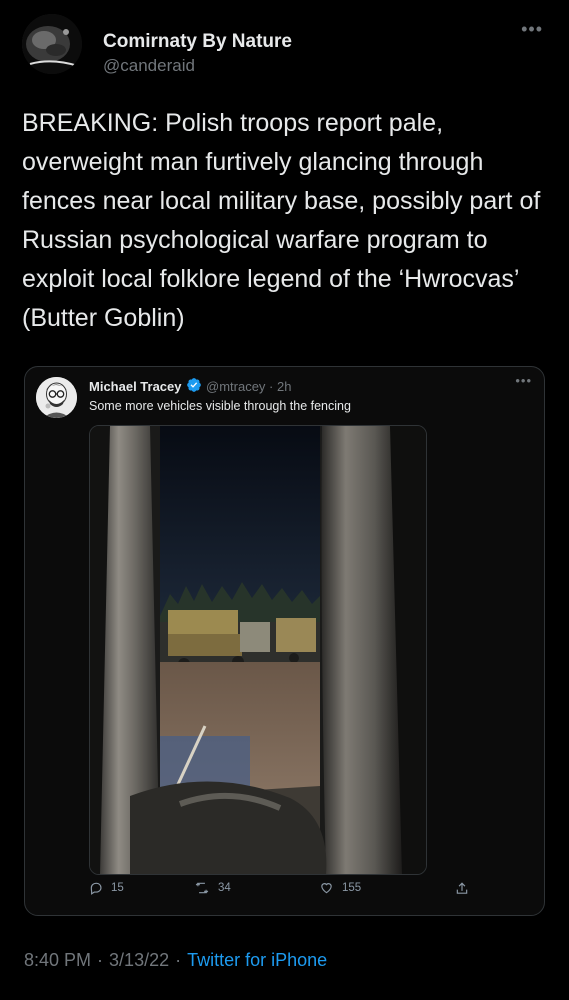  I want to click on author-avatar-image, so click(52, 44).